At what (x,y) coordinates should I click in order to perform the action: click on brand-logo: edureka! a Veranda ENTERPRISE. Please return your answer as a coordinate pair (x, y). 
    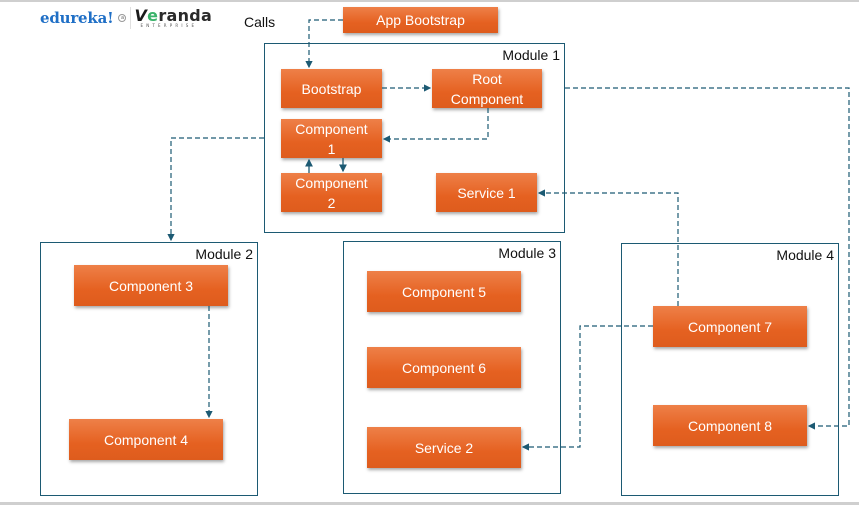
    Looking at the image, I should click on (126, 18).